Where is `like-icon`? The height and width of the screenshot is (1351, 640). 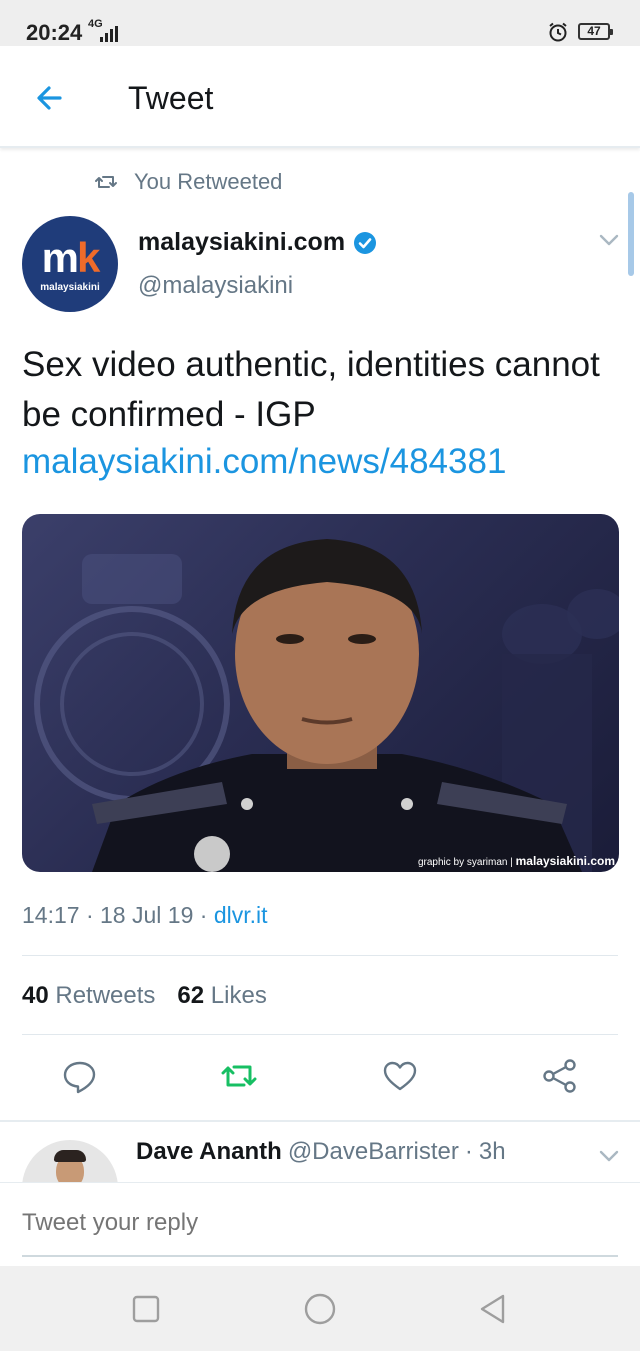 like-icon is located at coordinates (400, 1076).